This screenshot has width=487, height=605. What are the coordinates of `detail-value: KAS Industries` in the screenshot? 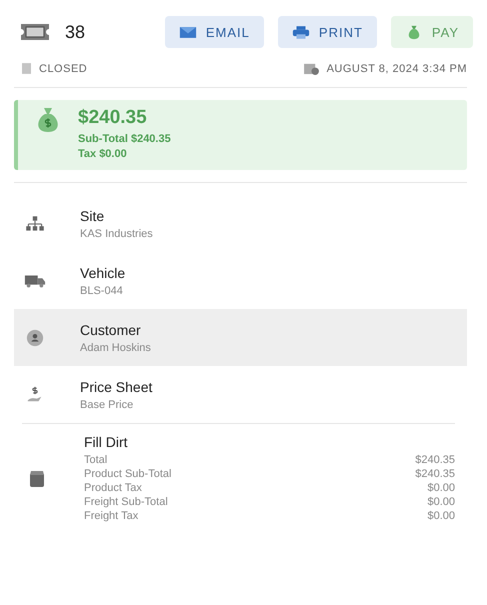 It's located at (116, 234).